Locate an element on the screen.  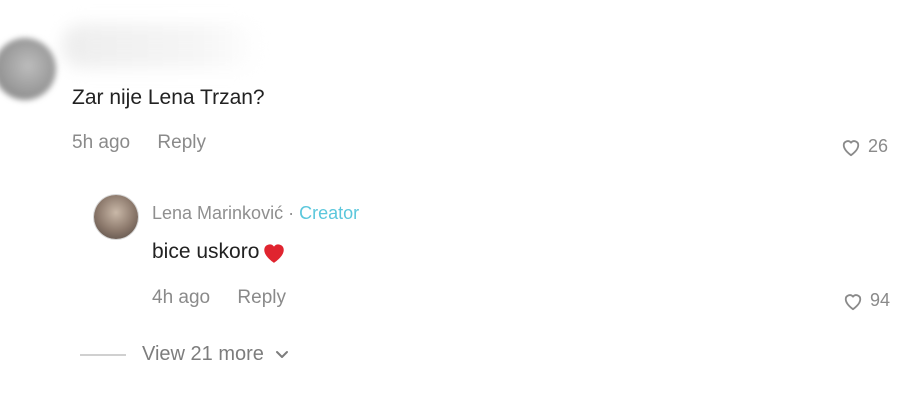
comment-text: Zar nije Lena Trzan? is located at coordinates (168, 97).